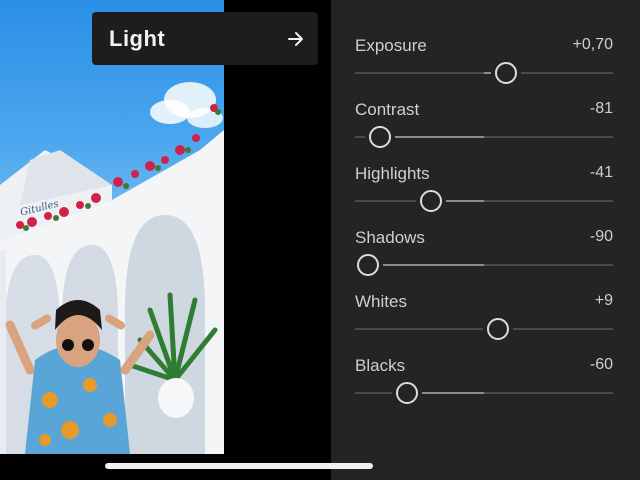 This screenshot has height=480, width=640. Describe the element at coordinates (601, 109) in the screenshot. I see `slider-value: -81` at that location.